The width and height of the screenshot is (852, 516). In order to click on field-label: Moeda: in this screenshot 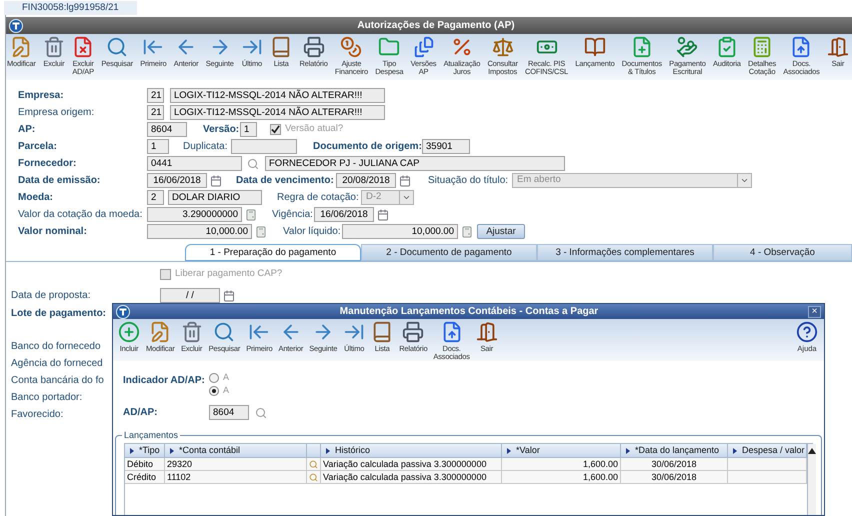, I will do `click(36, 198)`.